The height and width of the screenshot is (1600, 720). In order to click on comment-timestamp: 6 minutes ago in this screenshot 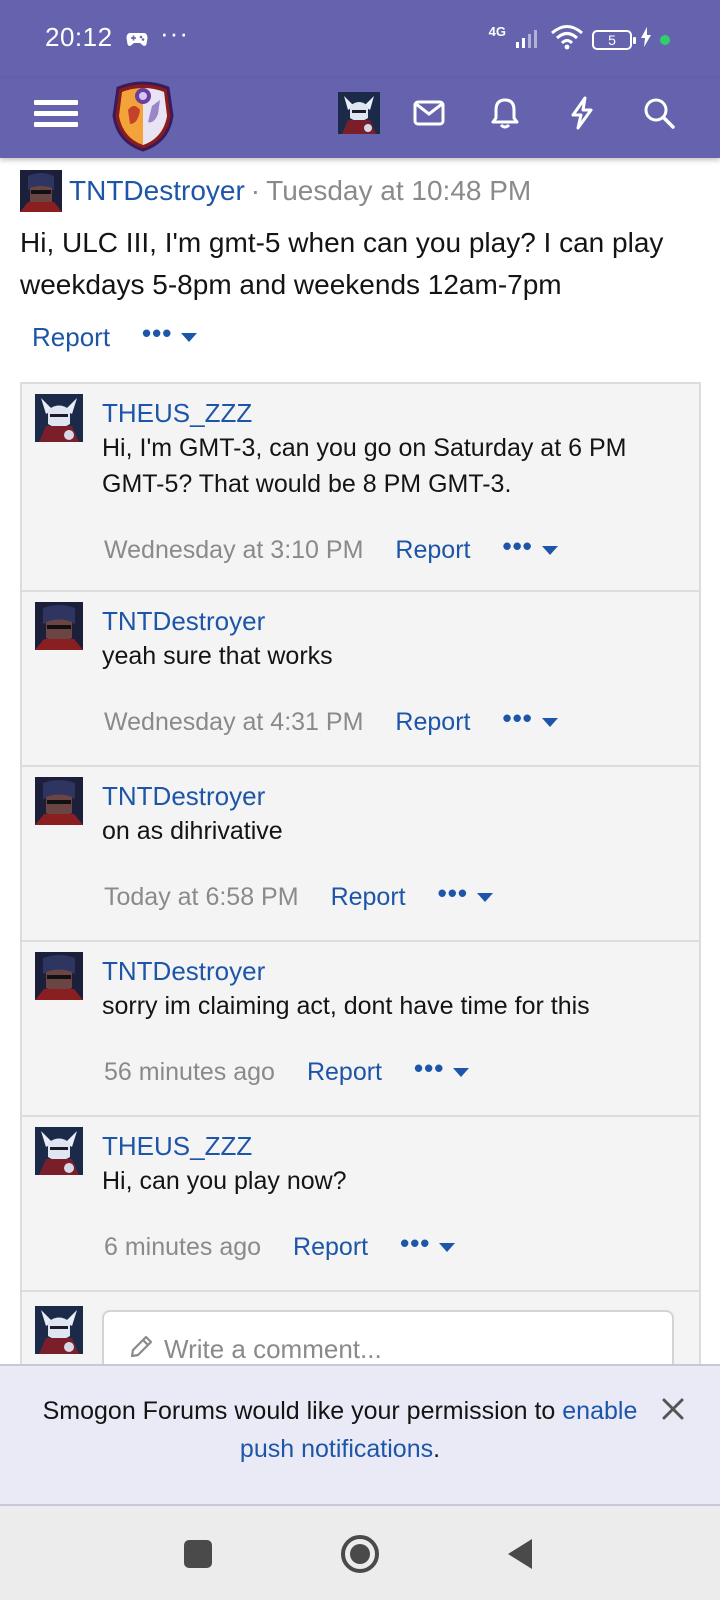, I will do `click(182, 1247)`.